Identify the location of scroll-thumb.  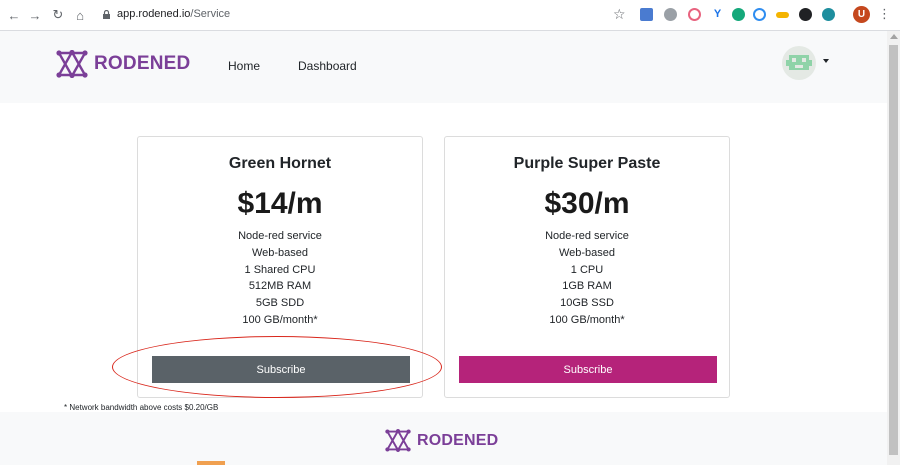
(893, 250).